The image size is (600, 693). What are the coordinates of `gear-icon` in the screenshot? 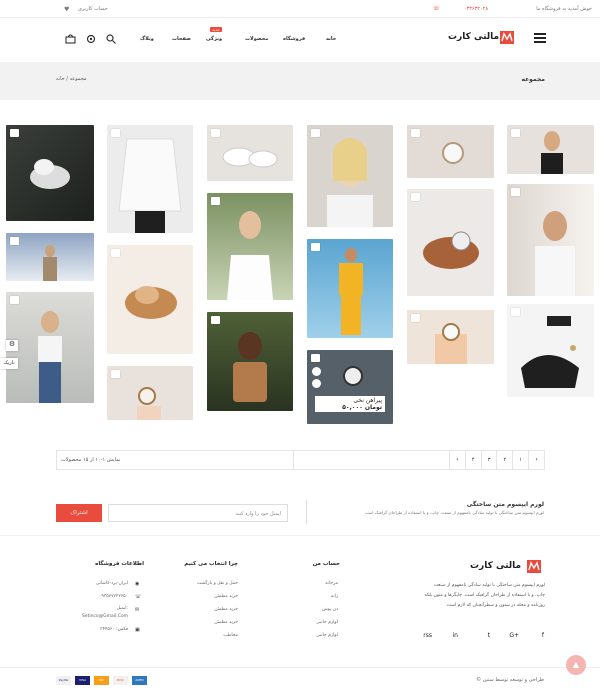 It's located at (91, 39).